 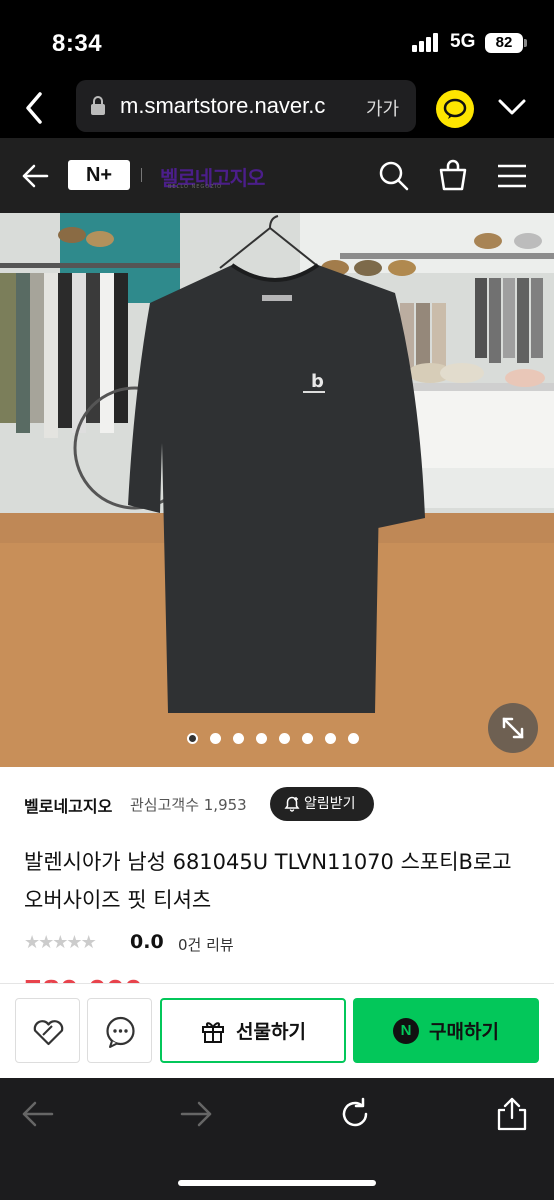 What do you see at coordinates (464, 1032) in the screenshot?
I see `buy-label: 구매하기` at bounding box center [464, 1032].